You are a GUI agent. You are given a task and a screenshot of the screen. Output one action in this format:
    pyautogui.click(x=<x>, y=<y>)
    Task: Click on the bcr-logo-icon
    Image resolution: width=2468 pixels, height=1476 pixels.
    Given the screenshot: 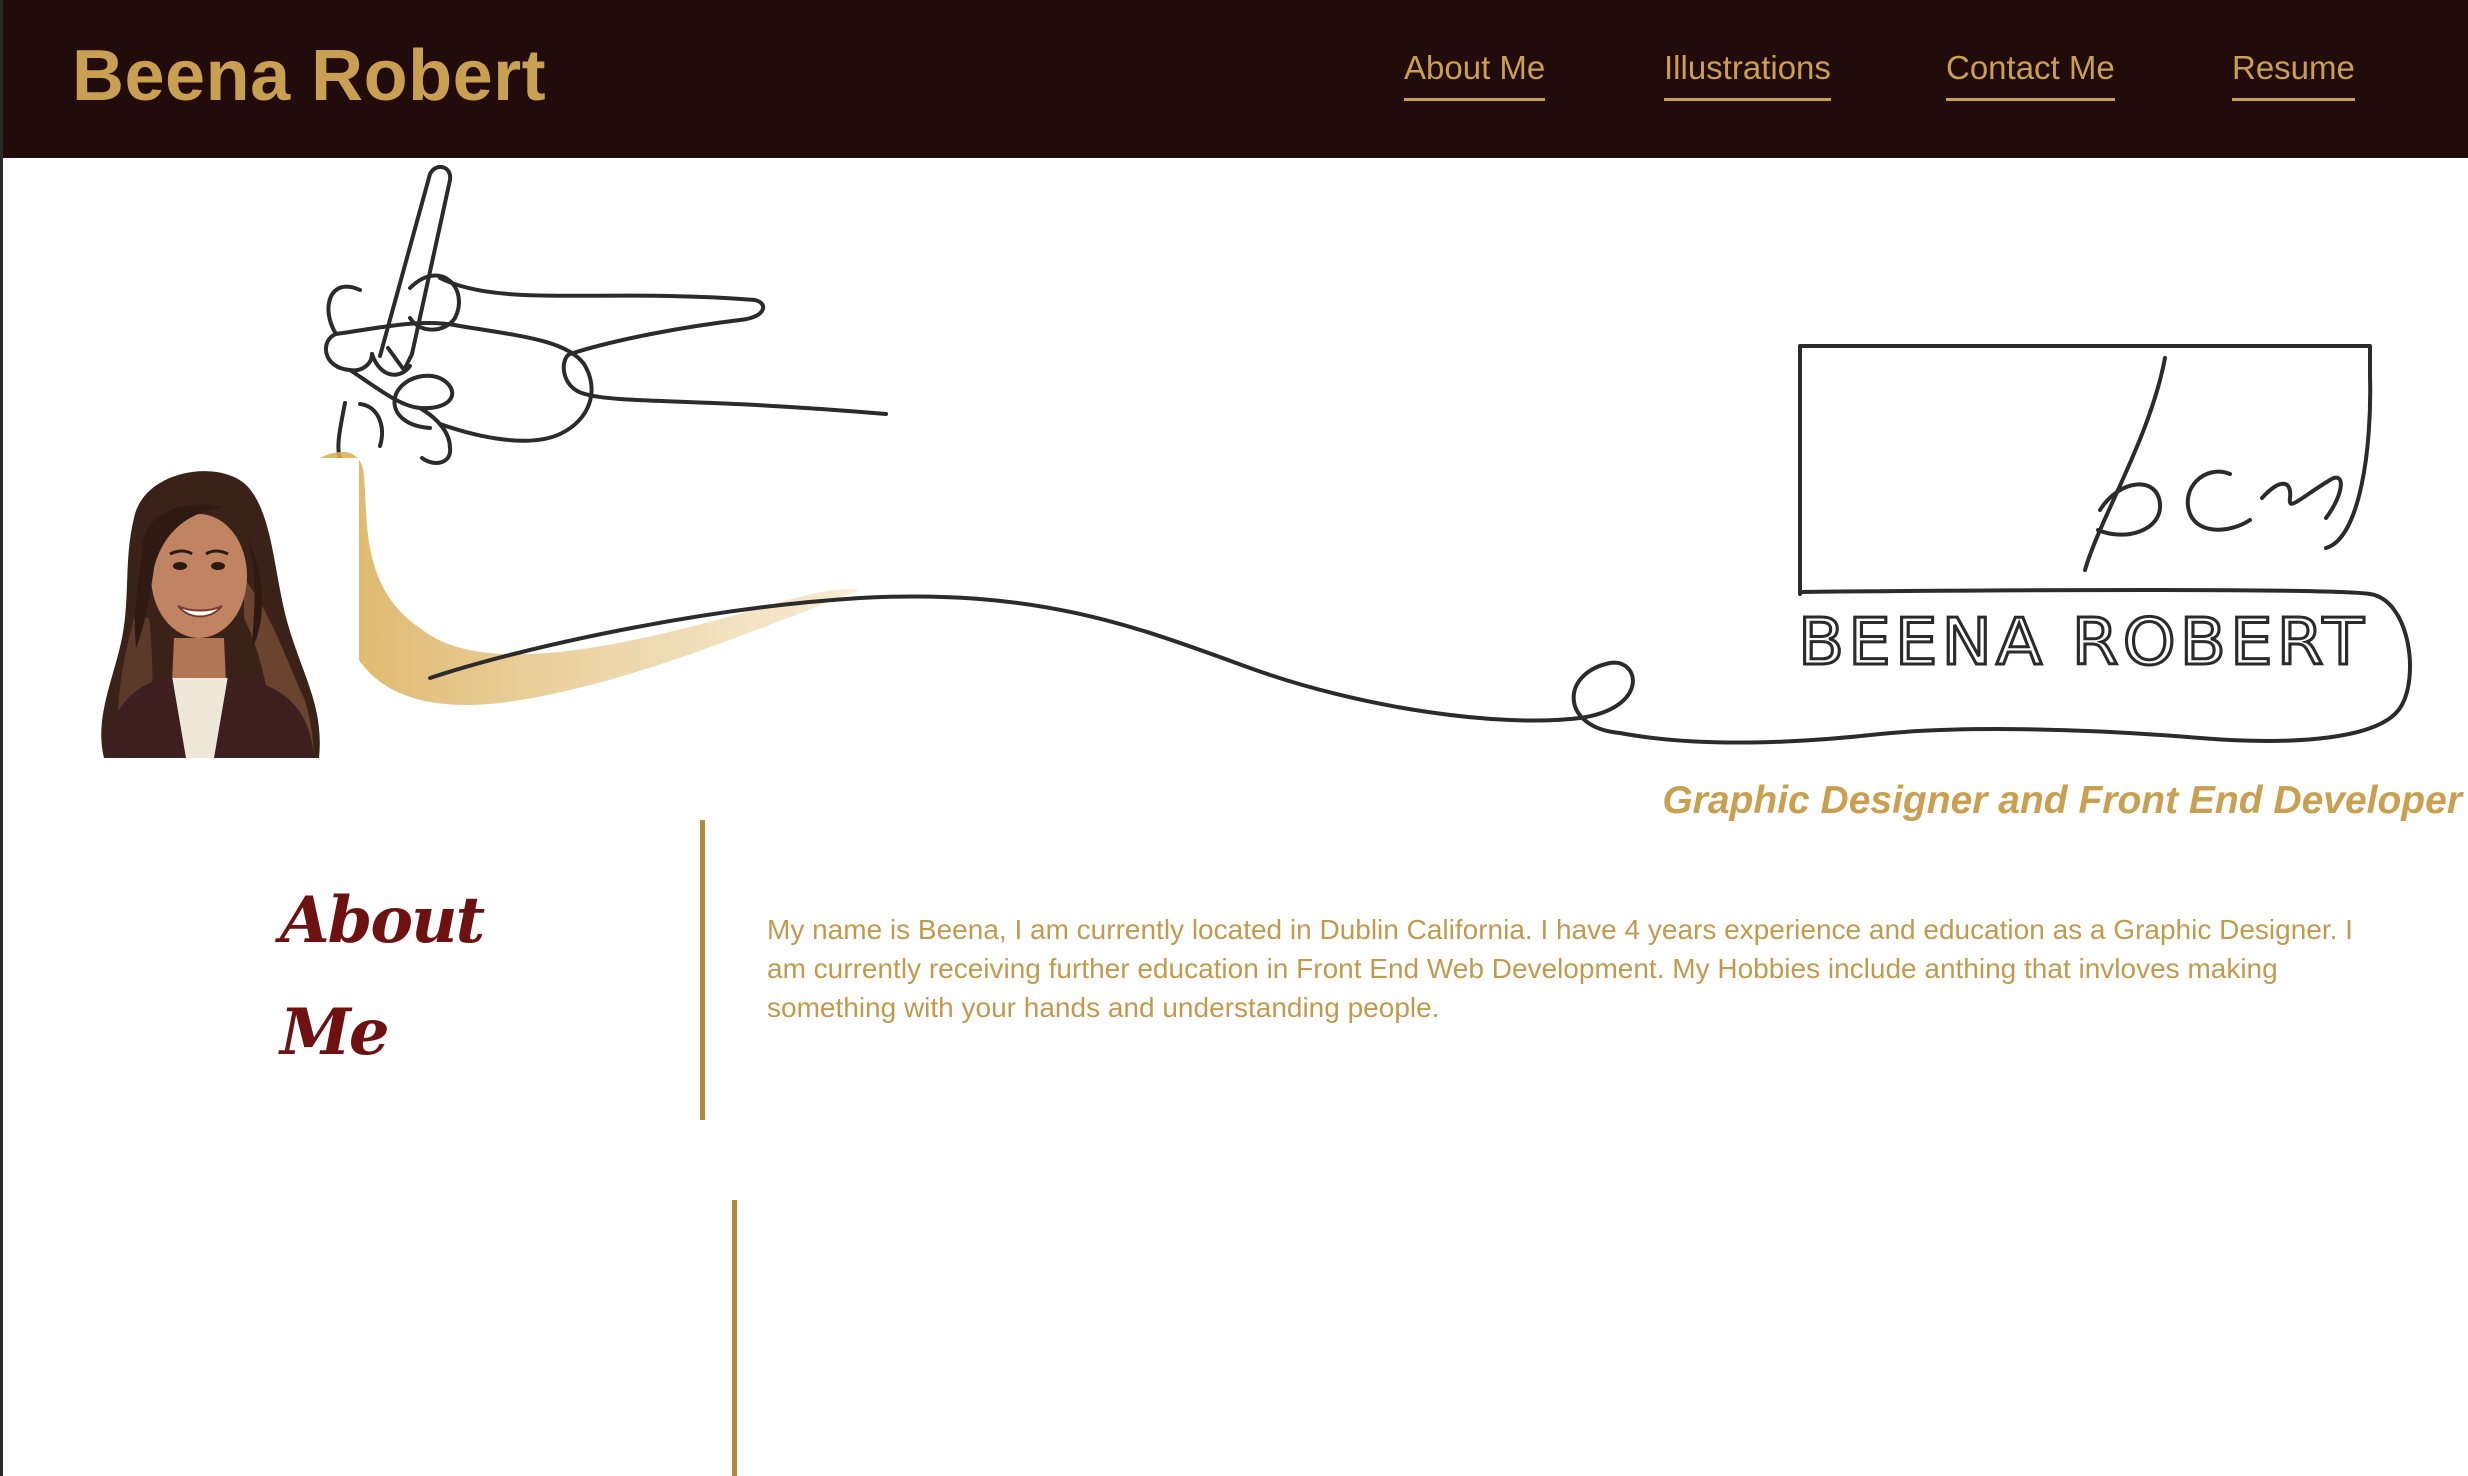 What is the action you would take?
    pyautogui.click(x=2085, y=470)
    